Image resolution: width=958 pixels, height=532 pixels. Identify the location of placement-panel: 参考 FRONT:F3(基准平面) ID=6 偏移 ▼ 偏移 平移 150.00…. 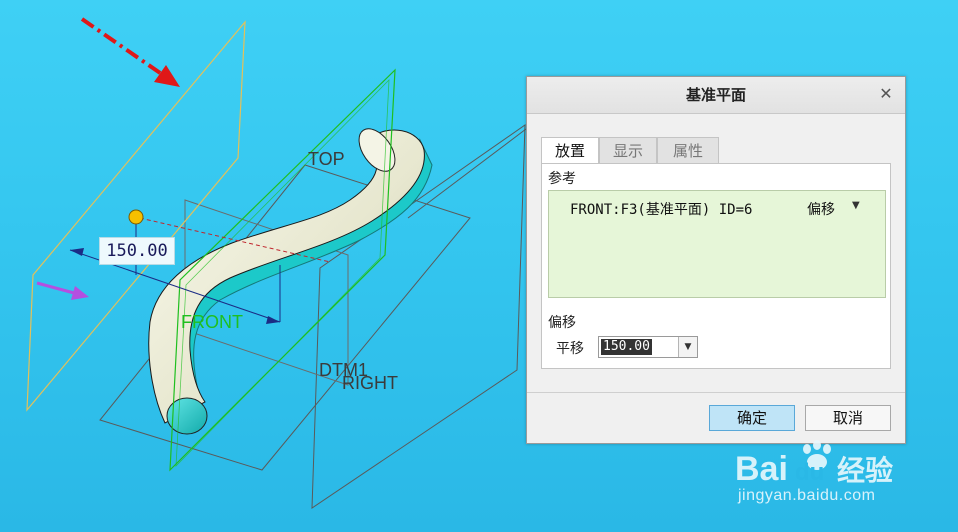
(716, 266).